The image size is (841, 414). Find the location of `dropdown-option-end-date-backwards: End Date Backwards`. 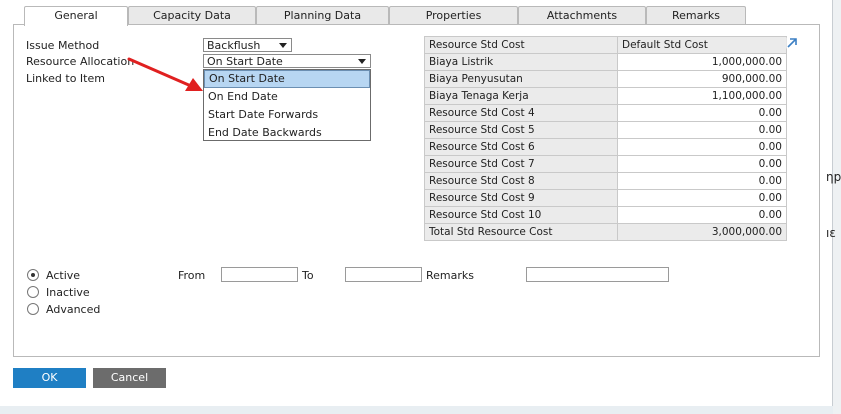

dropdown-option-end-date-backwards: End Date Backwards is located at coordinates (287, 133).